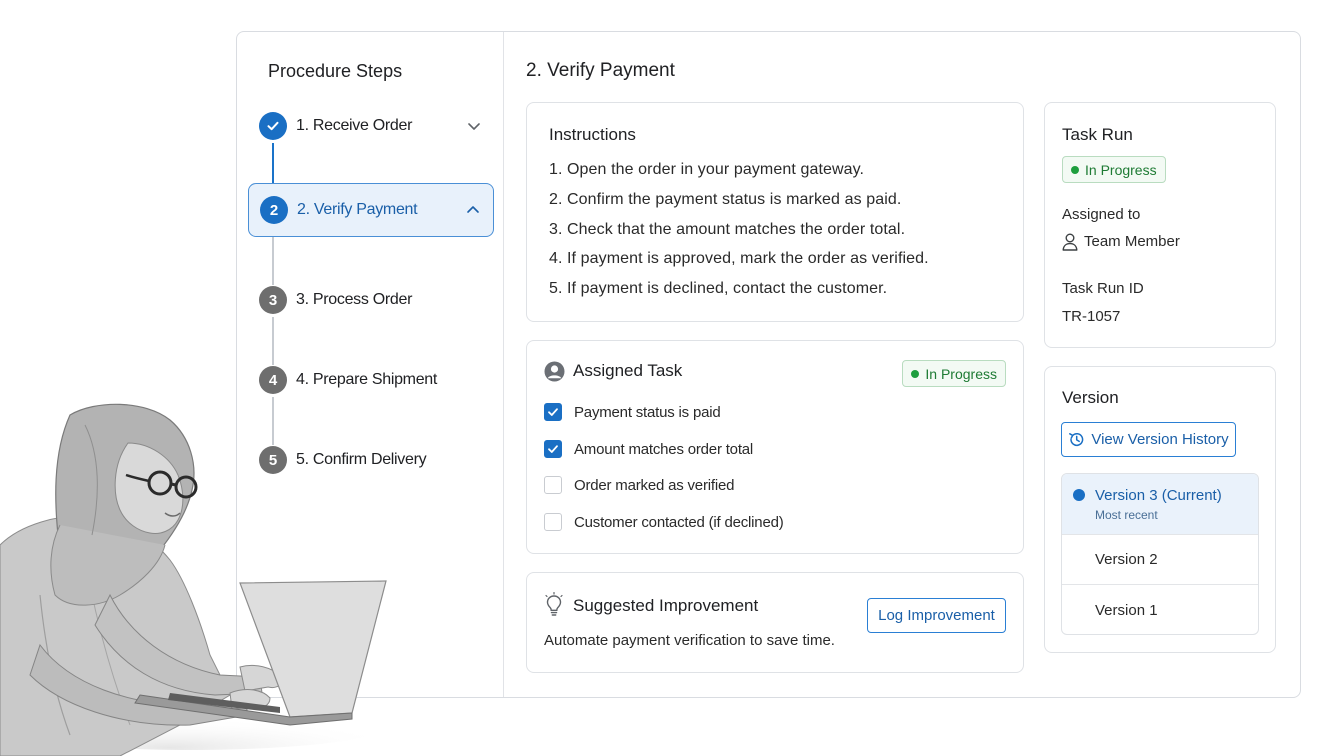 This screenshot has width=1342, height=756. I want to click on step-item-receive-order: 1. Receive Order, so click(371, 126).